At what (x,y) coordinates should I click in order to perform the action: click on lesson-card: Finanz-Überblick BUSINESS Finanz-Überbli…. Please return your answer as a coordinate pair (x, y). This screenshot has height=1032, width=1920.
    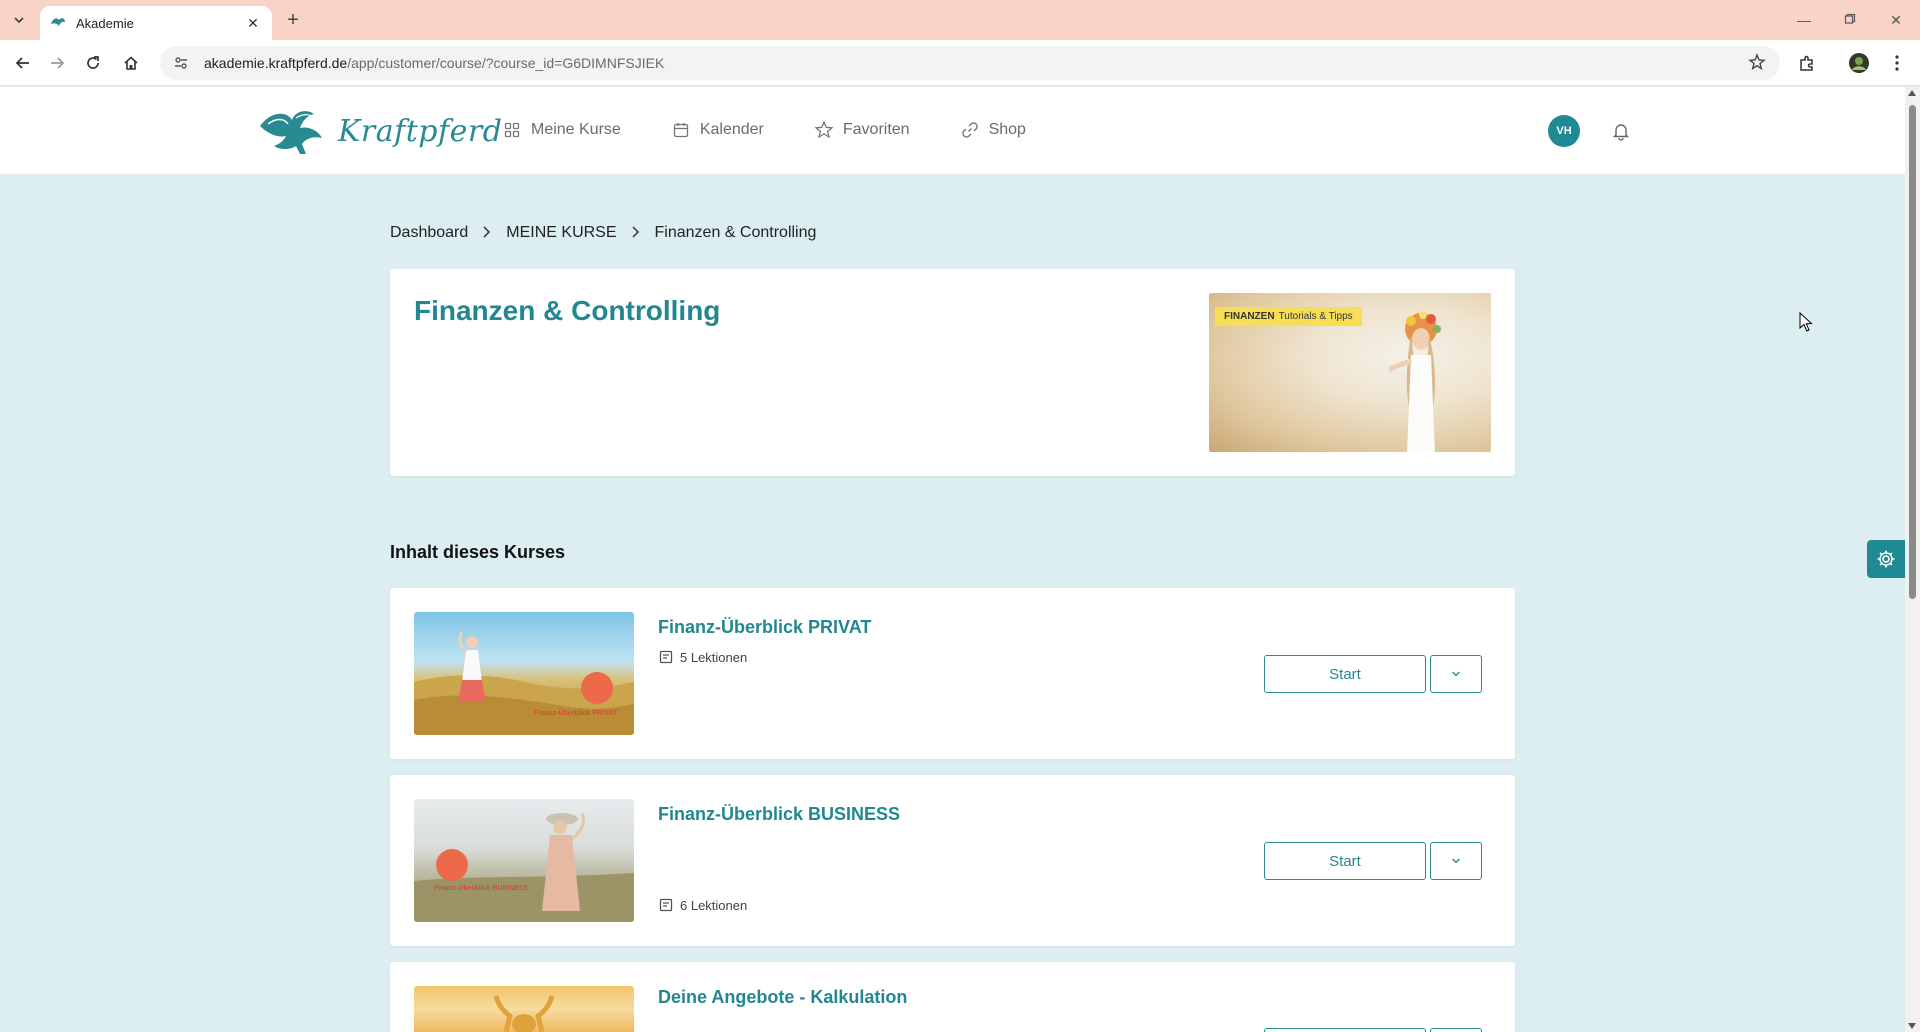
    Looking at the image, I should click on (952, 860).